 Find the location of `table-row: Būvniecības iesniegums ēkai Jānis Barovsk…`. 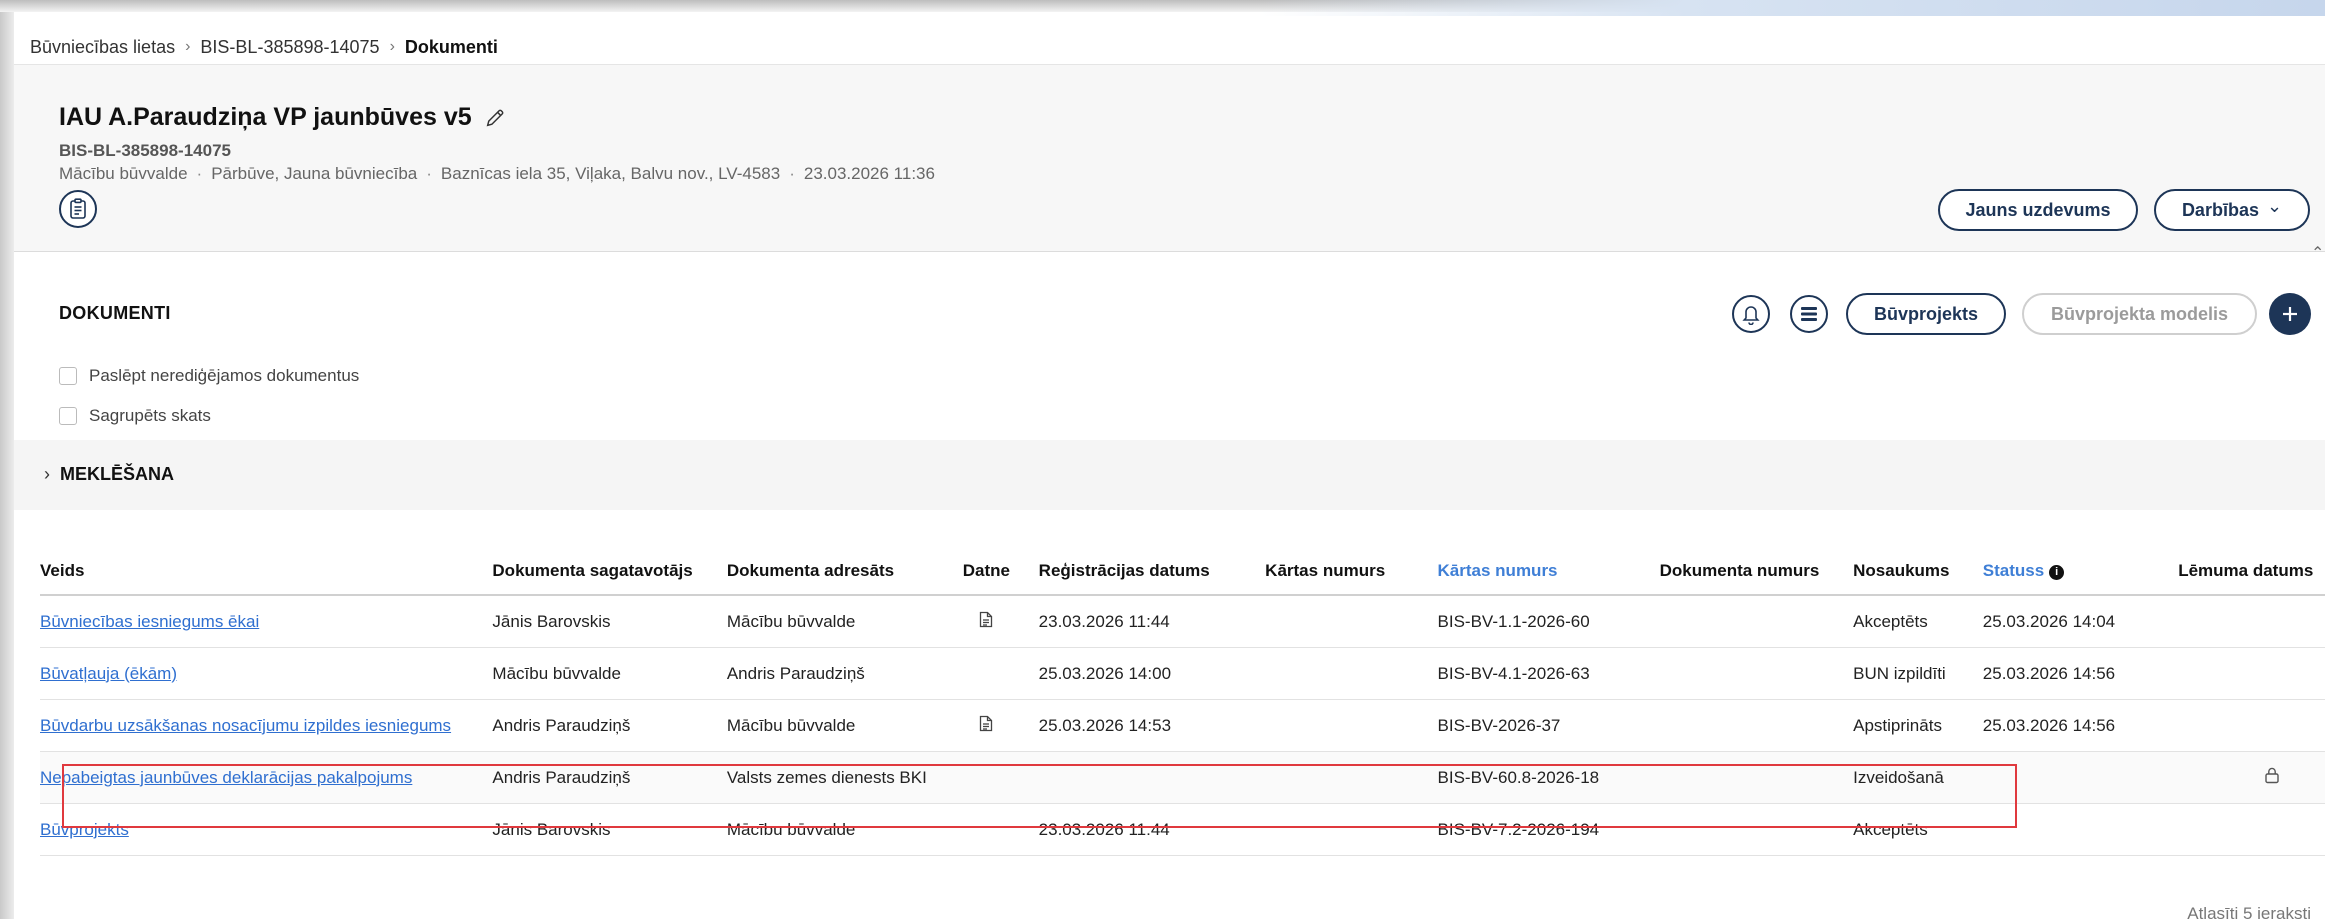

table-row: Būvniecības iesniegums ēkai Jānis Barovsk… is located at coordinates (1182, 621).